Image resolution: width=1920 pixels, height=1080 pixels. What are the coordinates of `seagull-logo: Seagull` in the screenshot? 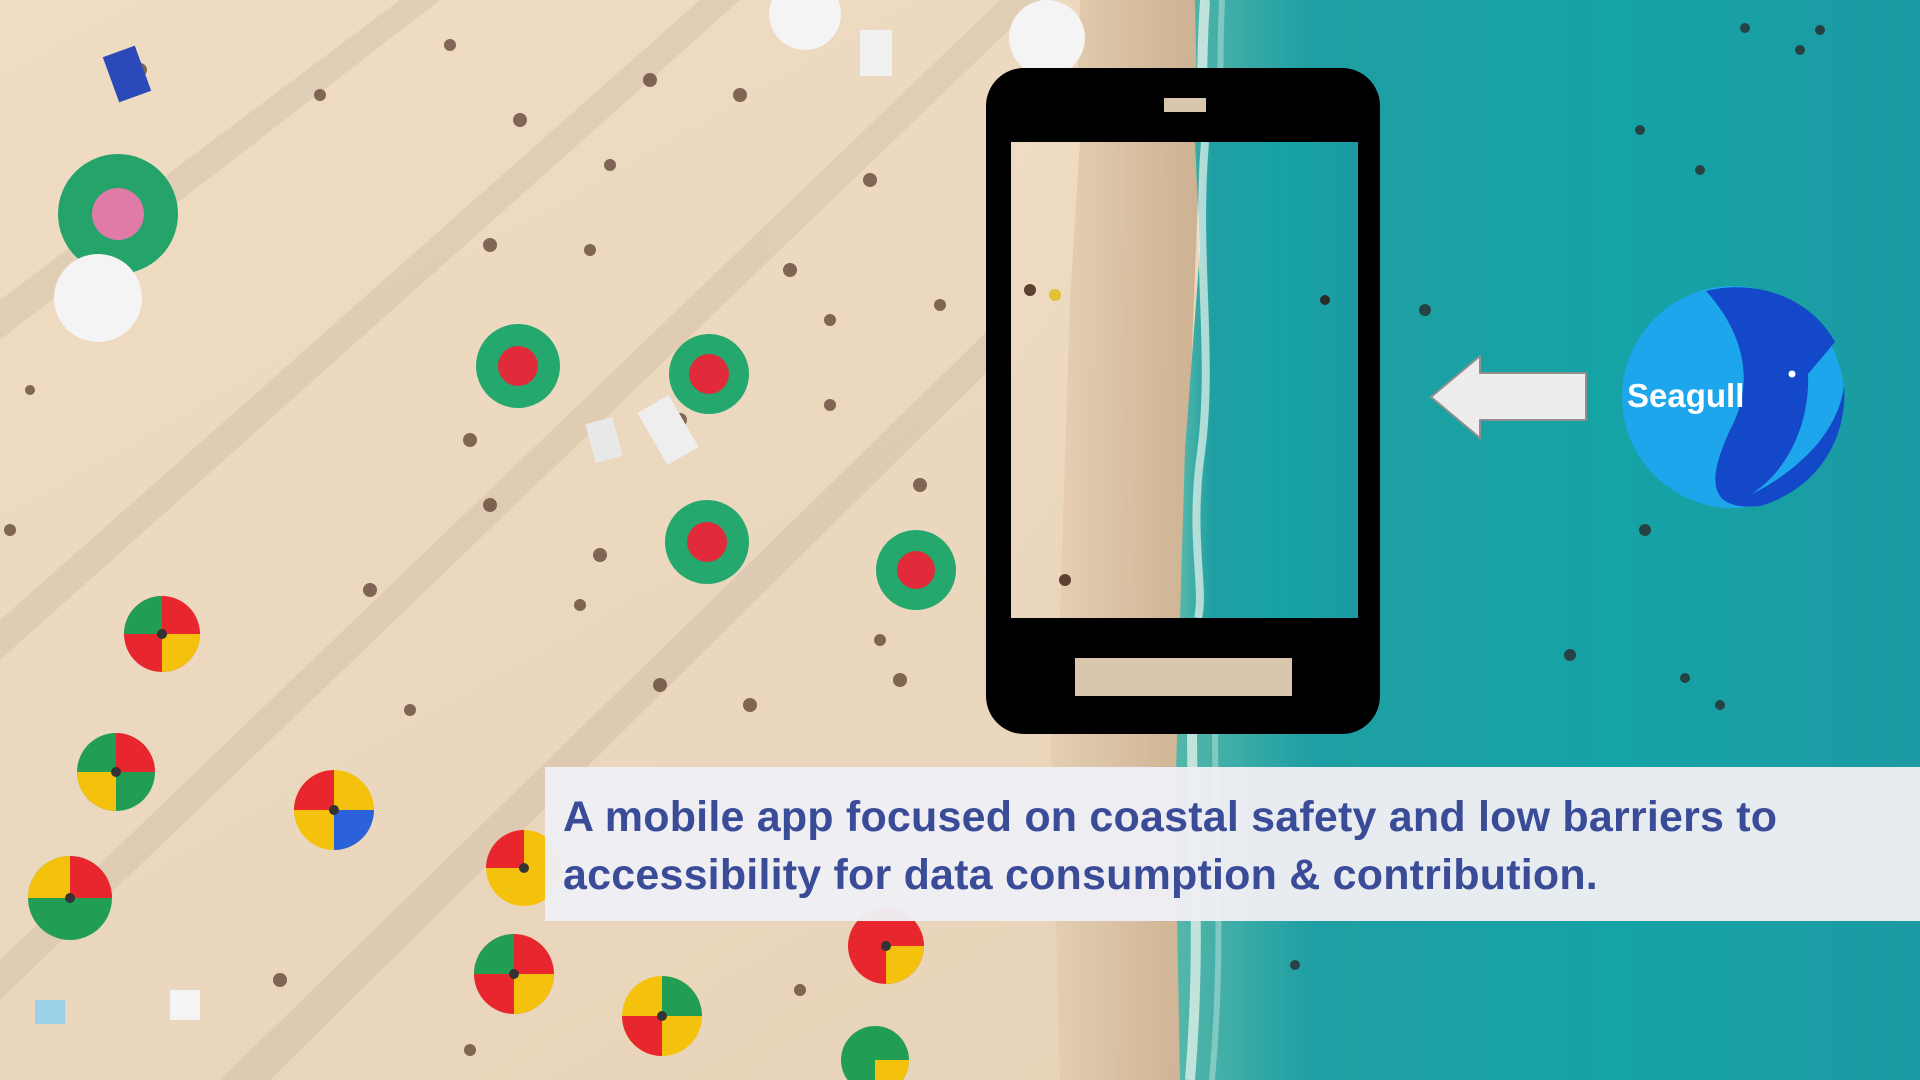 It's located at (1733, 397).